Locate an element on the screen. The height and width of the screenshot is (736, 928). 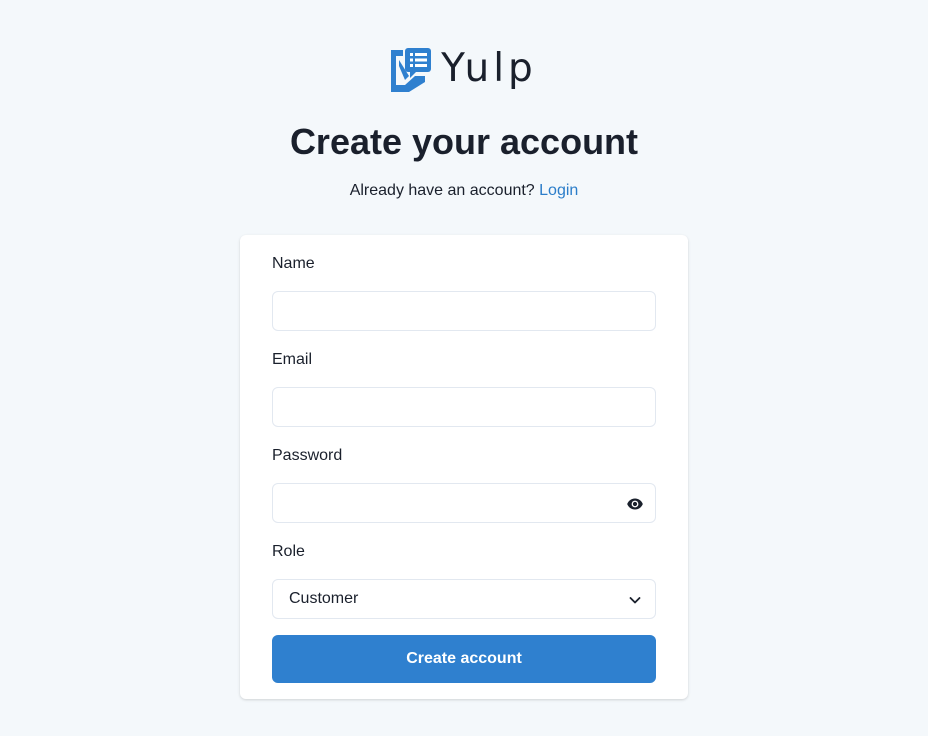
chat-list-logo-icon is located at coordinates (411, 70).